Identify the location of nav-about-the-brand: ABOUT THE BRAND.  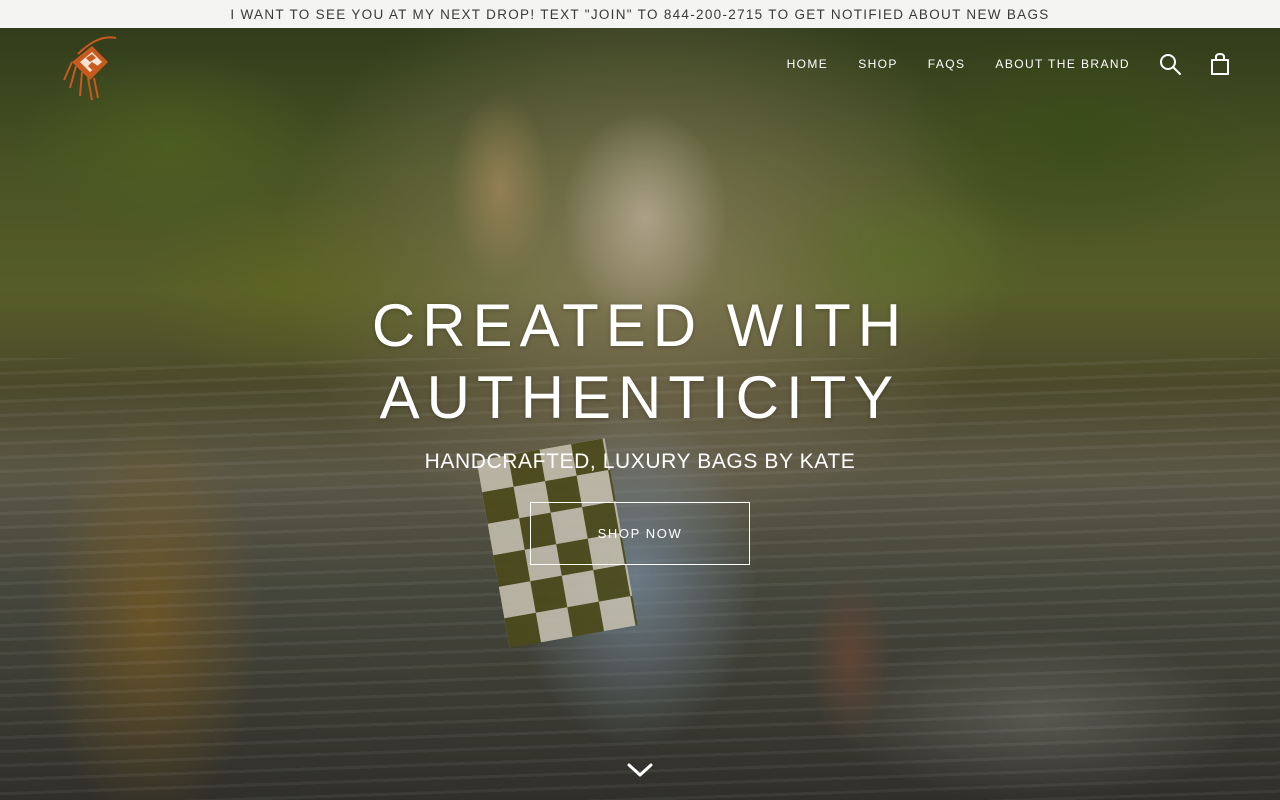
(1062, 64).